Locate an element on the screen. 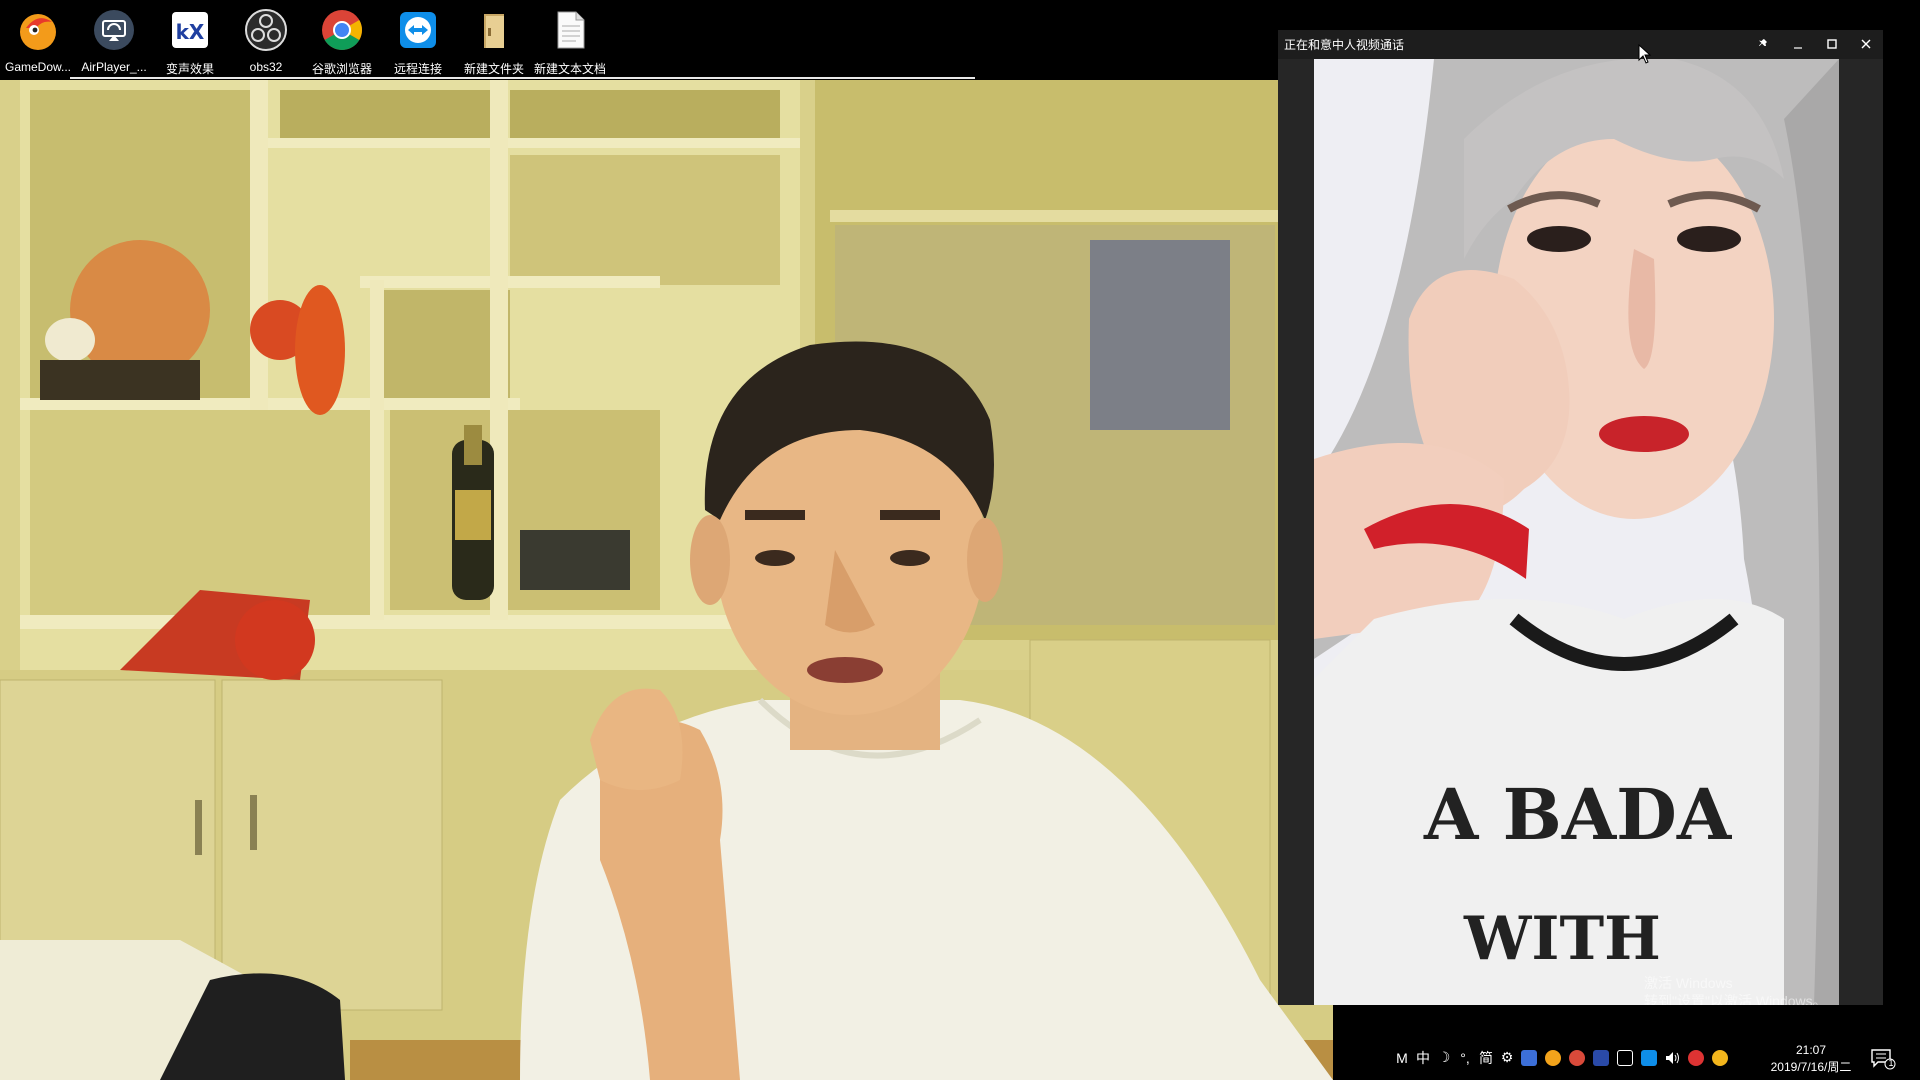  minimize-icon is located at coordinates (1798, 48).